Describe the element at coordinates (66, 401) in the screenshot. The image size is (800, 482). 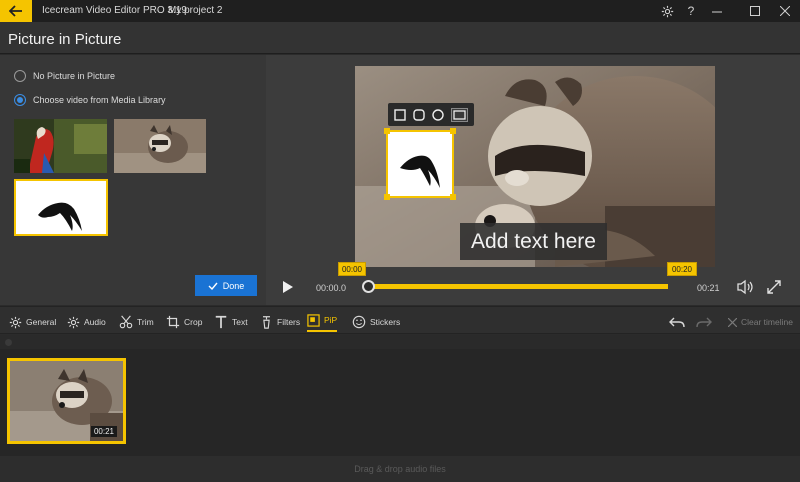
I see `video-clip: 00:21` at that location.